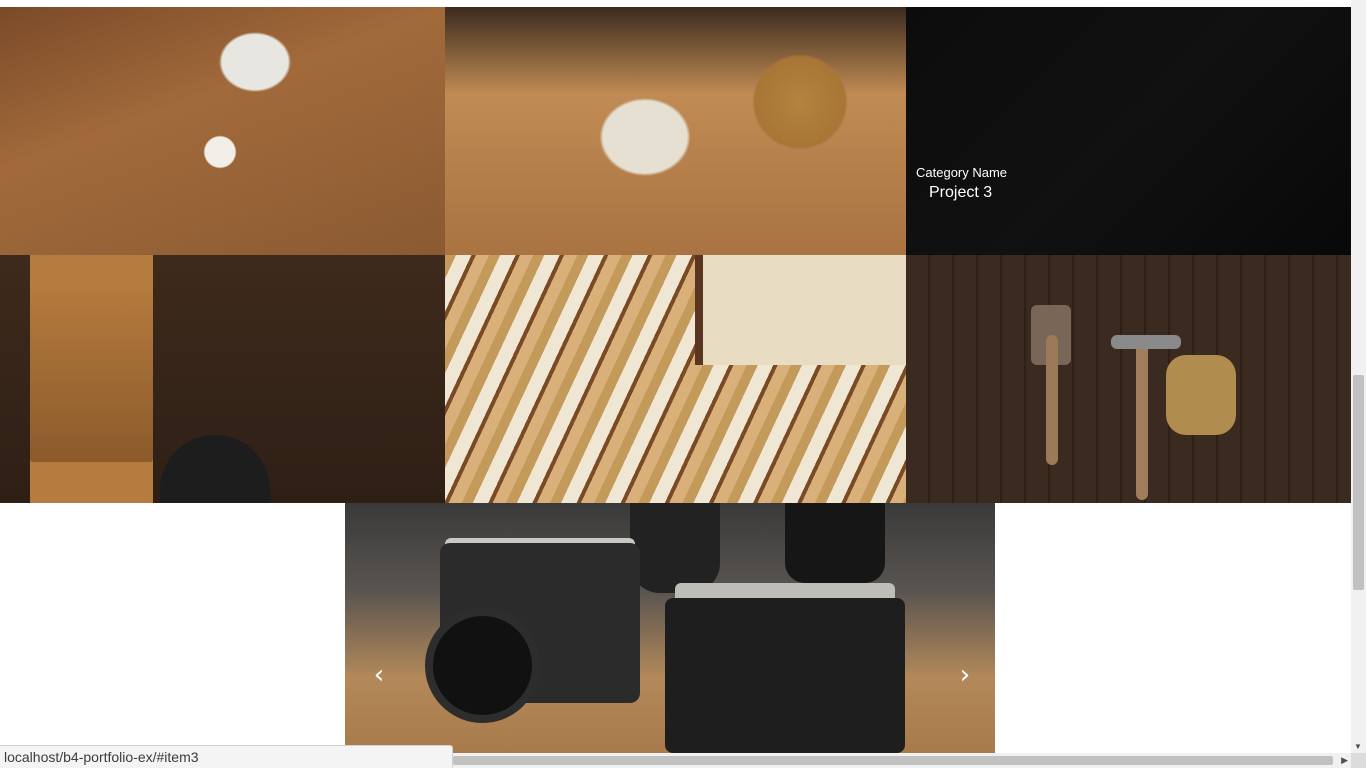  Describe the element at coordinates (962, 172) in the screenshot. I see `category-name: Category Name` at that location.